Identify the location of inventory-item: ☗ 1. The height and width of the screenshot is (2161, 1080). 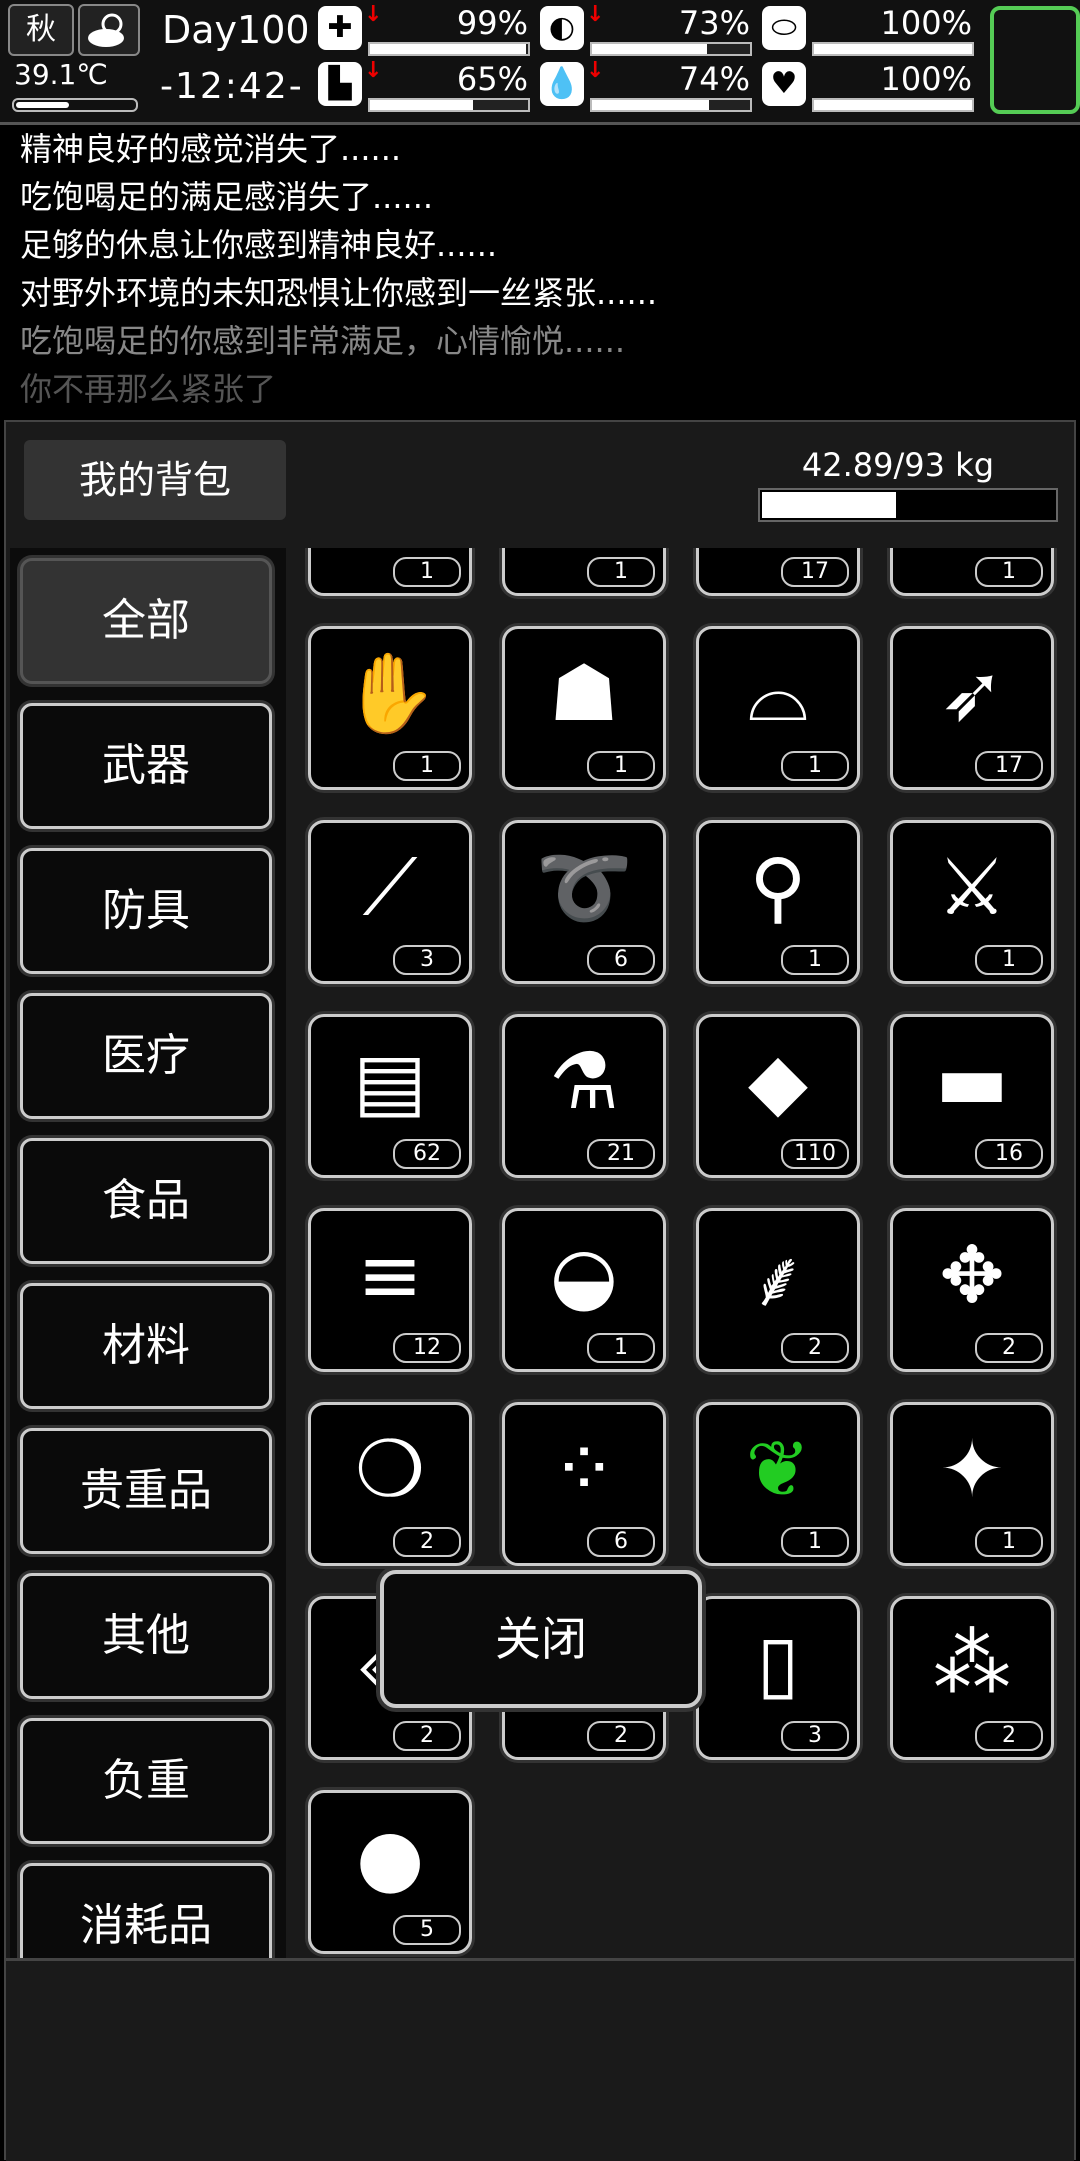
(584, 708).